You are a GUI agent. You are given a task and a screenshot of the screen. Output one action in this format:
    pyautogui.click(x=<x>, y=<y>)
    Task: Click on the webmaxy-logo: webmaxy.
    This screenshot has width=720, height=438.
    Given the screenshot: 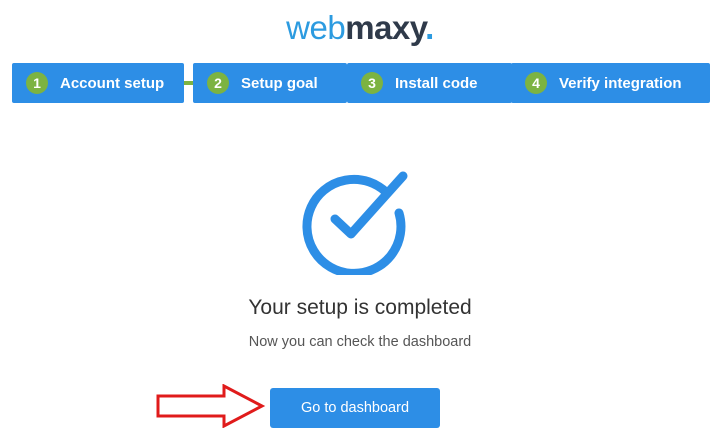 What is the action you would take?
    pyautogui.click(x=360, y=28)
    